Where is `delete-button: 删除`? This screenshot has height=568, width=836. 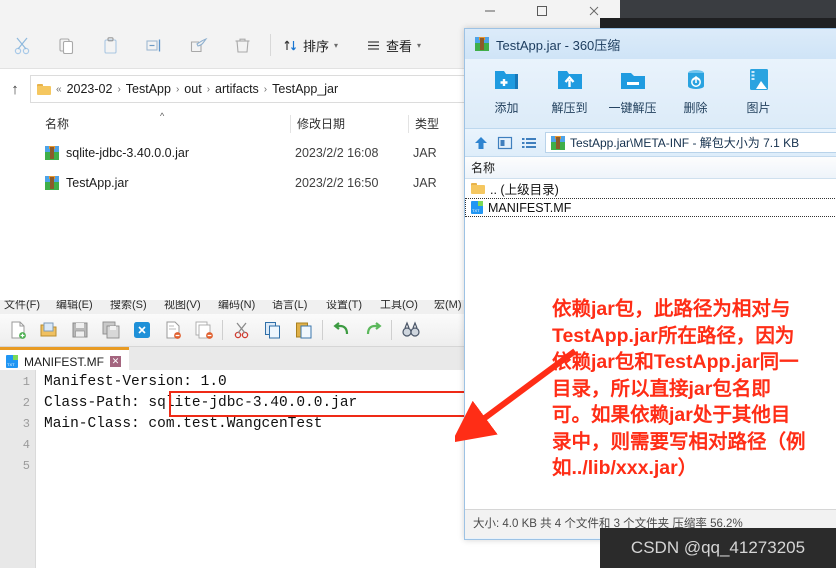
delete-button: 删除 is located at coordinates (695, 94).